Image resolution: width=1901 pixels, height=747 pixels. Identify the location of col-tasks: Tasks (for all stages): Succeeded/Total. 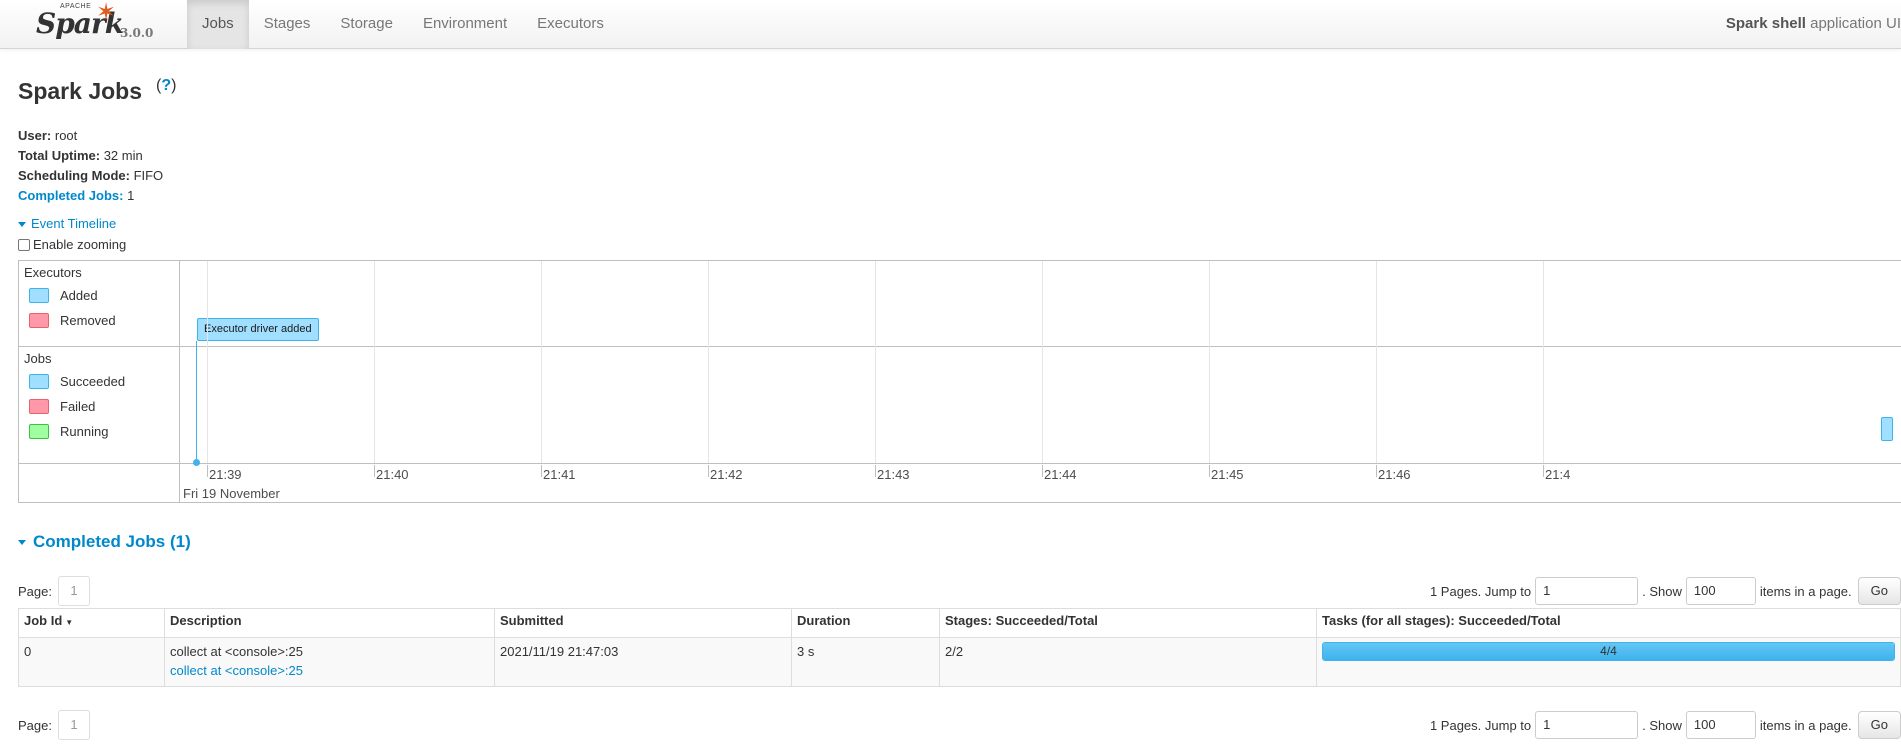
(1608, 623).